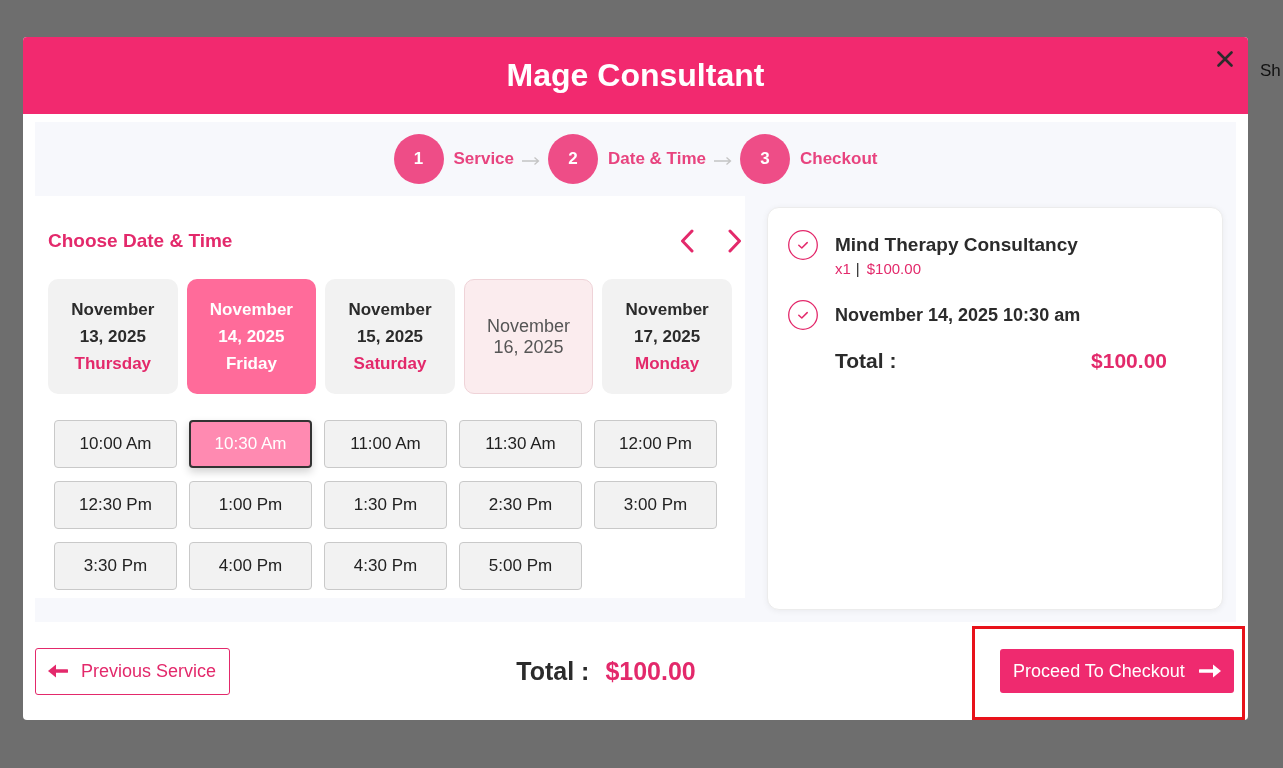 The width and height of the screenshot is (1283, 768). Describe the element at coordinates (667, 336) in the screenshot. I see `date-card: November 17, 2025 Monday` at that location.